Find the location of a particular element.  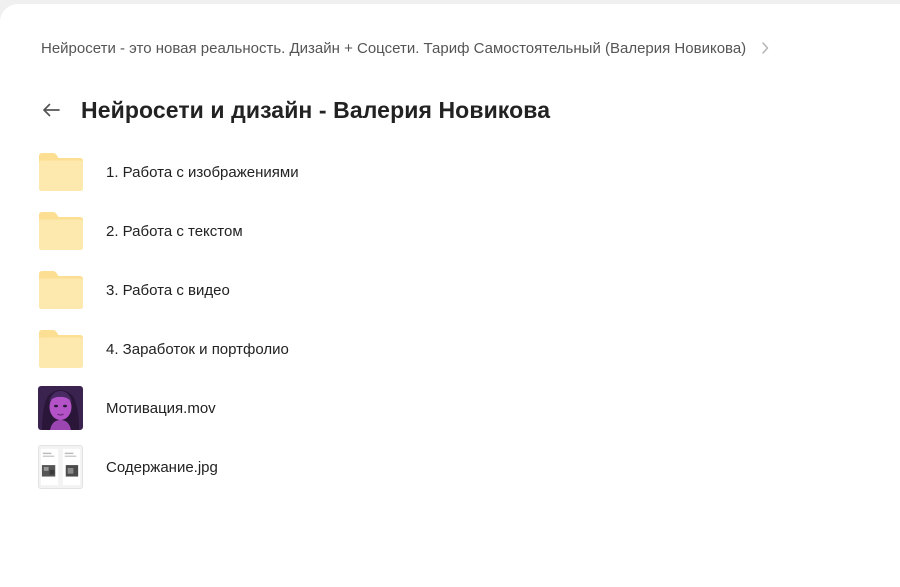

item-name: 2. Работа с текстом is located at coordinates (174, 231).